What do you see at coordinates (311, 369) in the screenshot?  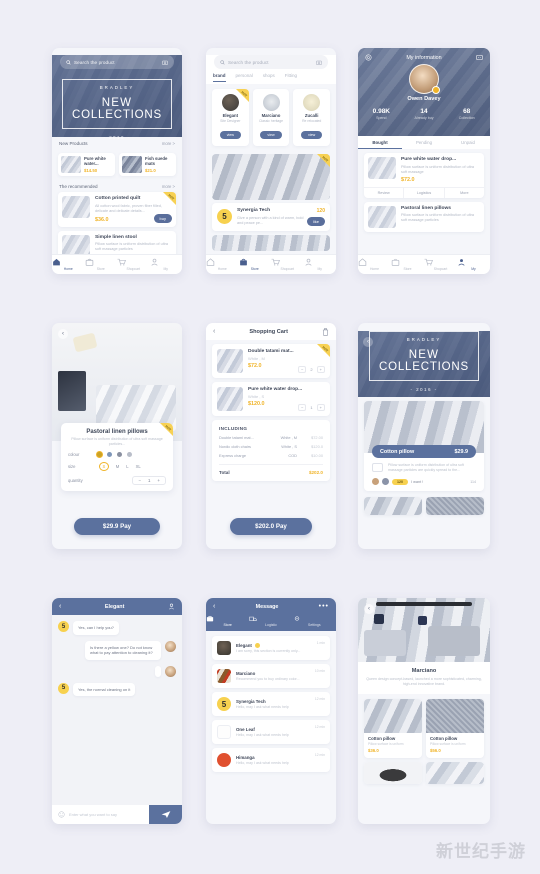 I see `quantity-stepper: − 2 +` at bounding box center [311, 369].